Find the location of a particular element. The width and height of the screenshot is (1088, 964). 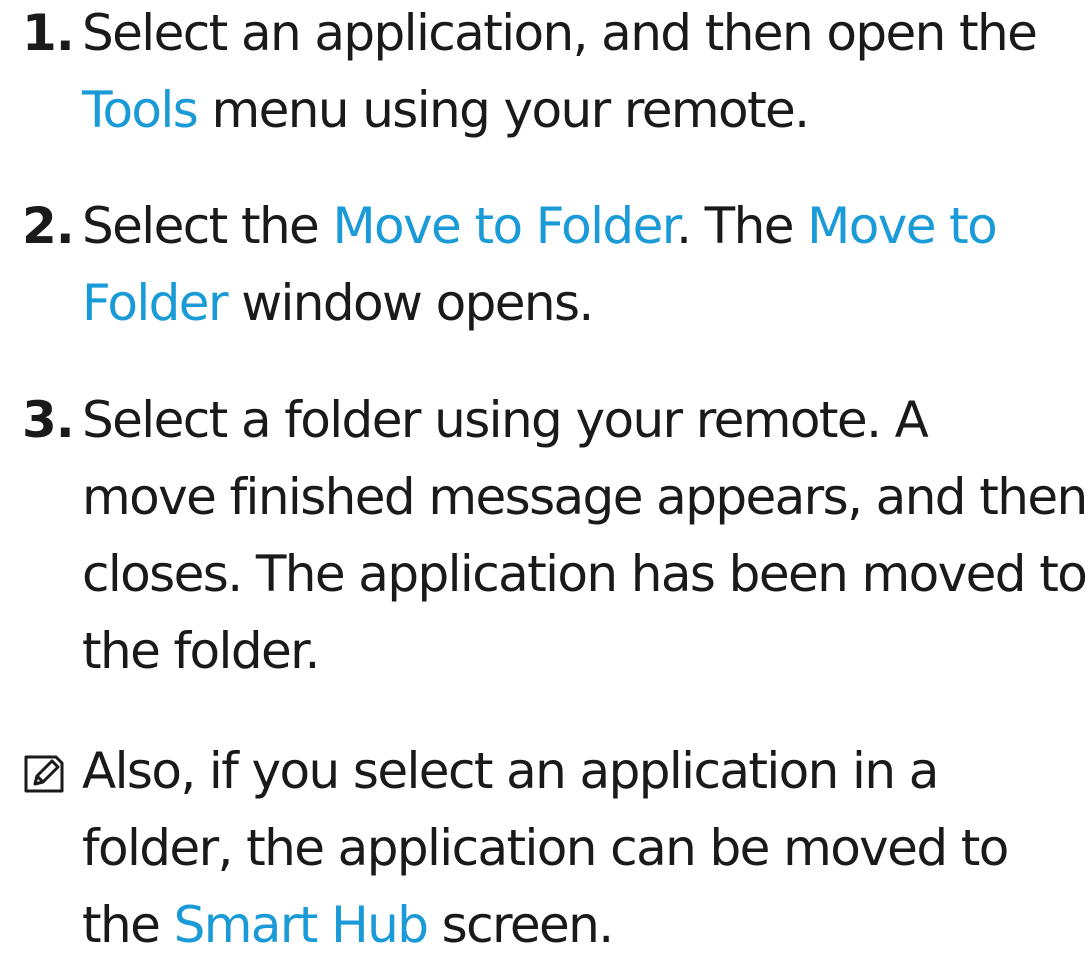

text-run: move finished message appears, and then is located at coordinates (585, 497).